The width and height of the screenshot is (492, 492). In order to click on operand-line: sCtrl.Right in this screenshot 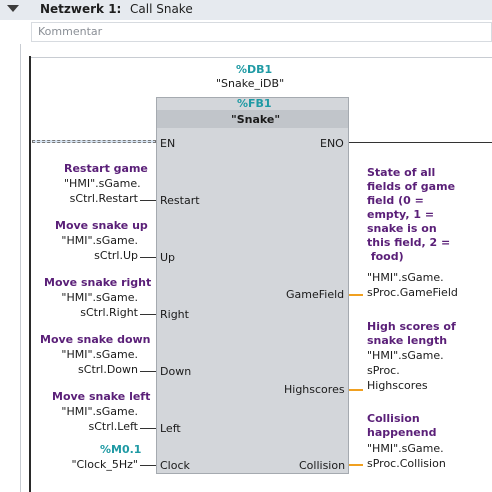, I will do `click(109, 312)`.